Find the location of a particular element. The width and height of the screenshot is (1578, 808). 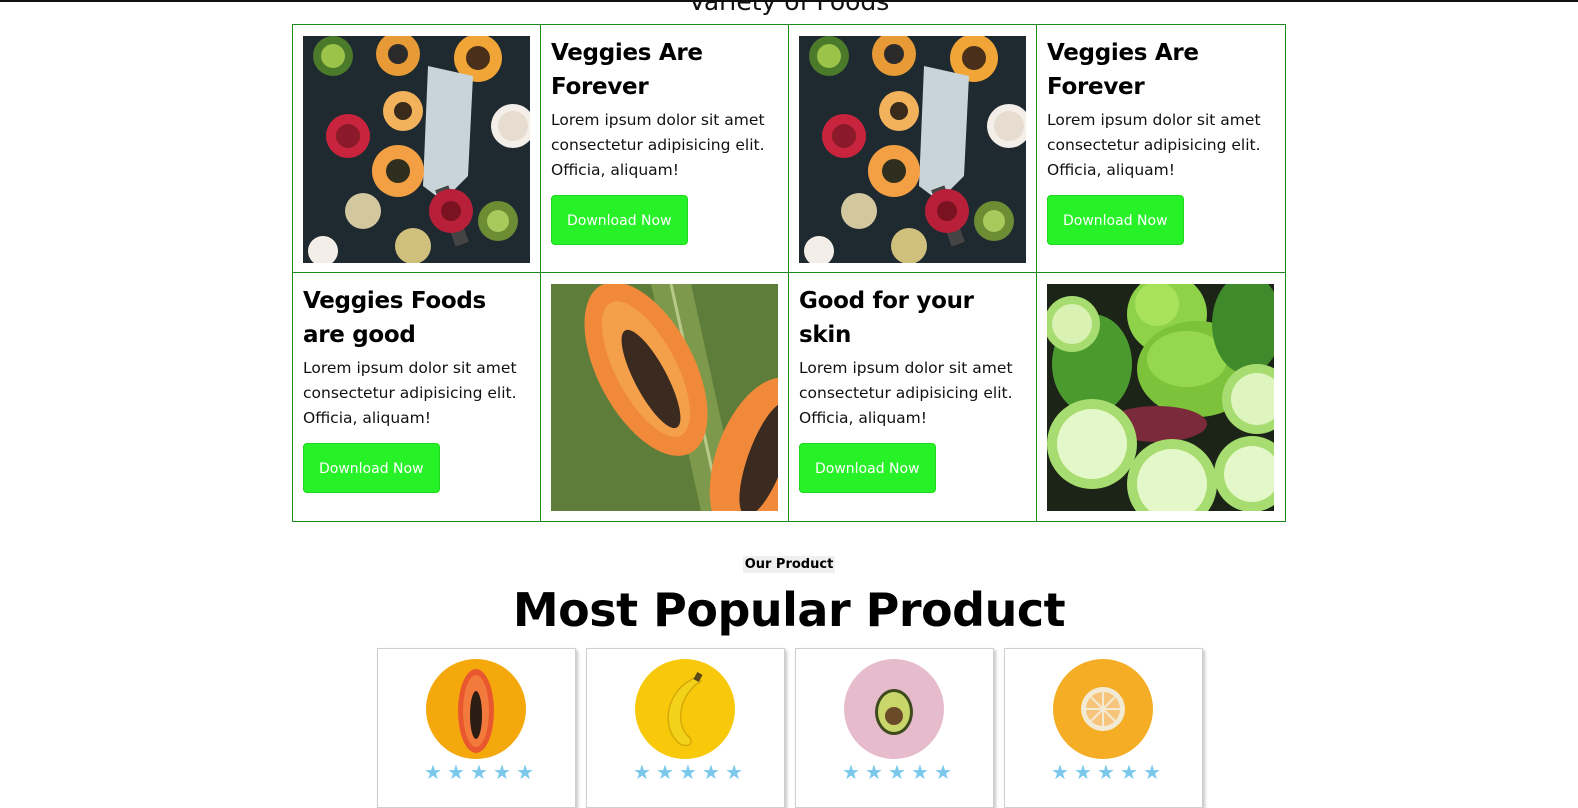

products-headline: Most Popular Product is located at coordinates (789, 610).